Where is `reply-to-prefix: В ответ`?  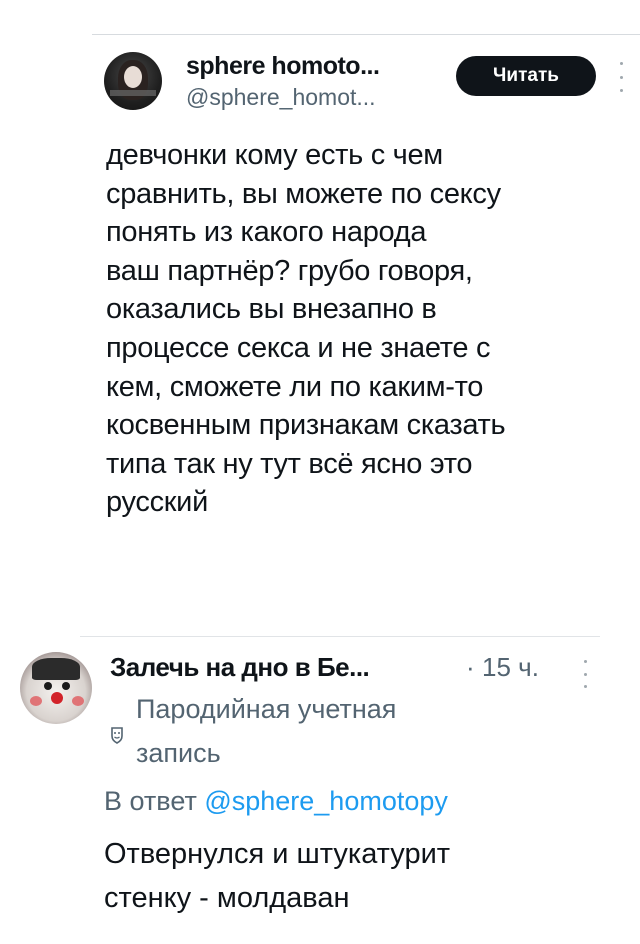
reply-to-prefix: В ответ is located at coordinates (154, 801).